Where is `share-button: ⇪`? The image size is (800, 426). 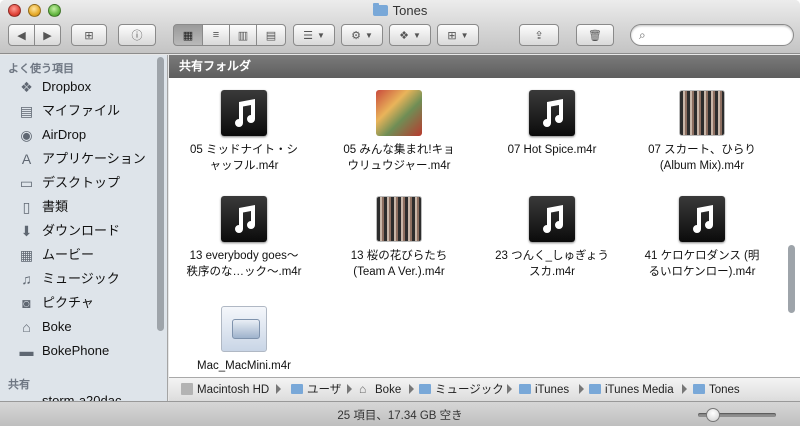 share-button: ⇪ is located at coordinates (539, 35).